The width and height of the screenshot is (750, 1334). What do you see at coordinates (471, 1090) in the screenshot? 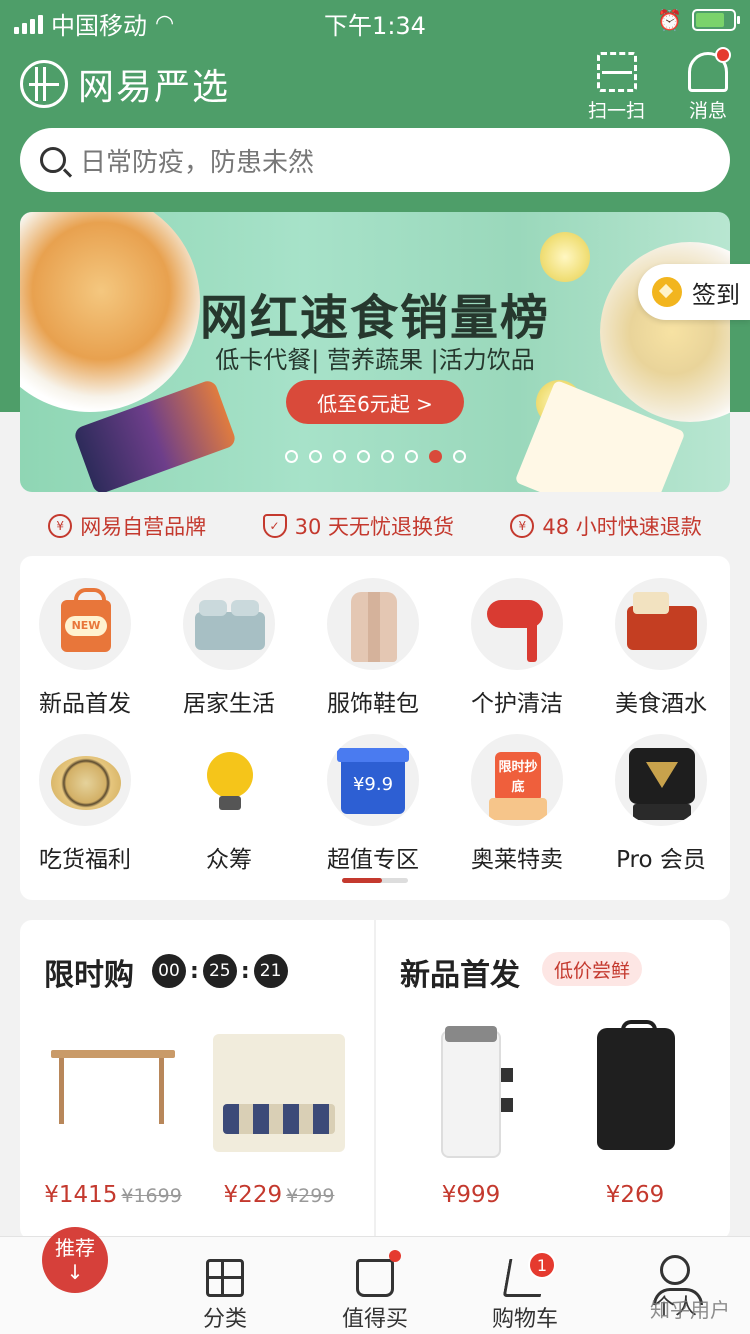
I see `food-disposer-image` at bounding box center [471, 1090].